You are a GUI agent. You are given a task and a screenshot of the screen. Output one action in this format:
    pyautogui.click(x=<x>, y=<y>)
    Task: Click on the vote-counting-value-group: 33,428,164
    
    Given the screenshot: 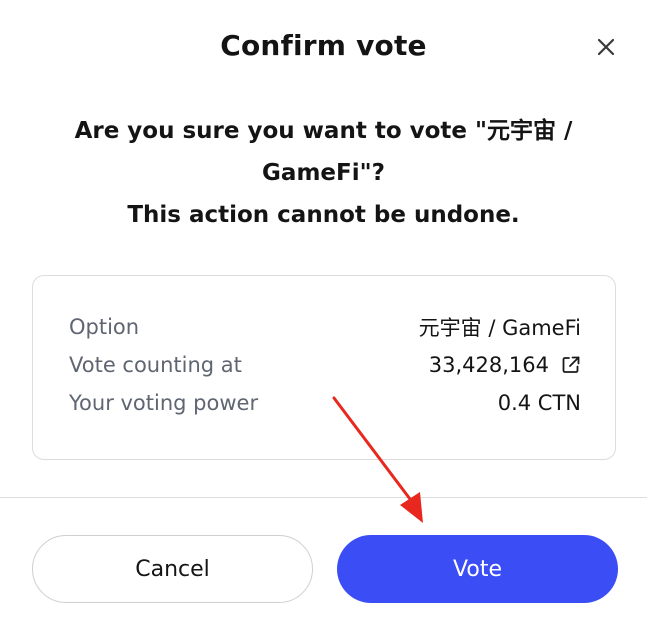 What is the action you would take?
    pyautogui.click(x=505, y=365)
    